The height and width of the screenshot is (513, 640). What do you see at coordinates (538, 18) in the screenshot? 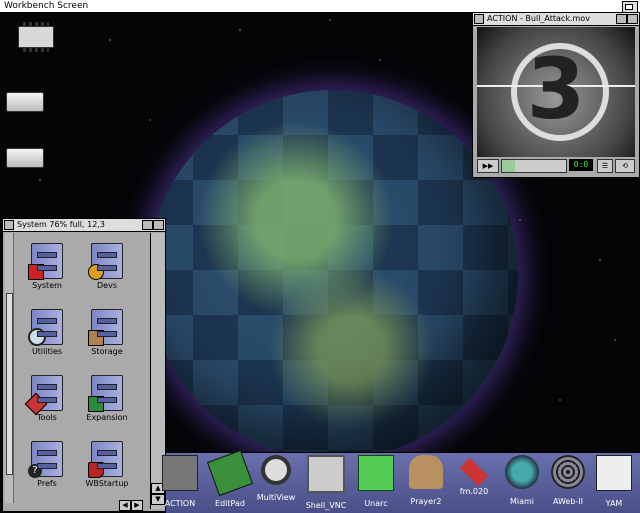
I see `player-title: ACTION - Bull_Attack.mov` at bounding box center [538, 18].